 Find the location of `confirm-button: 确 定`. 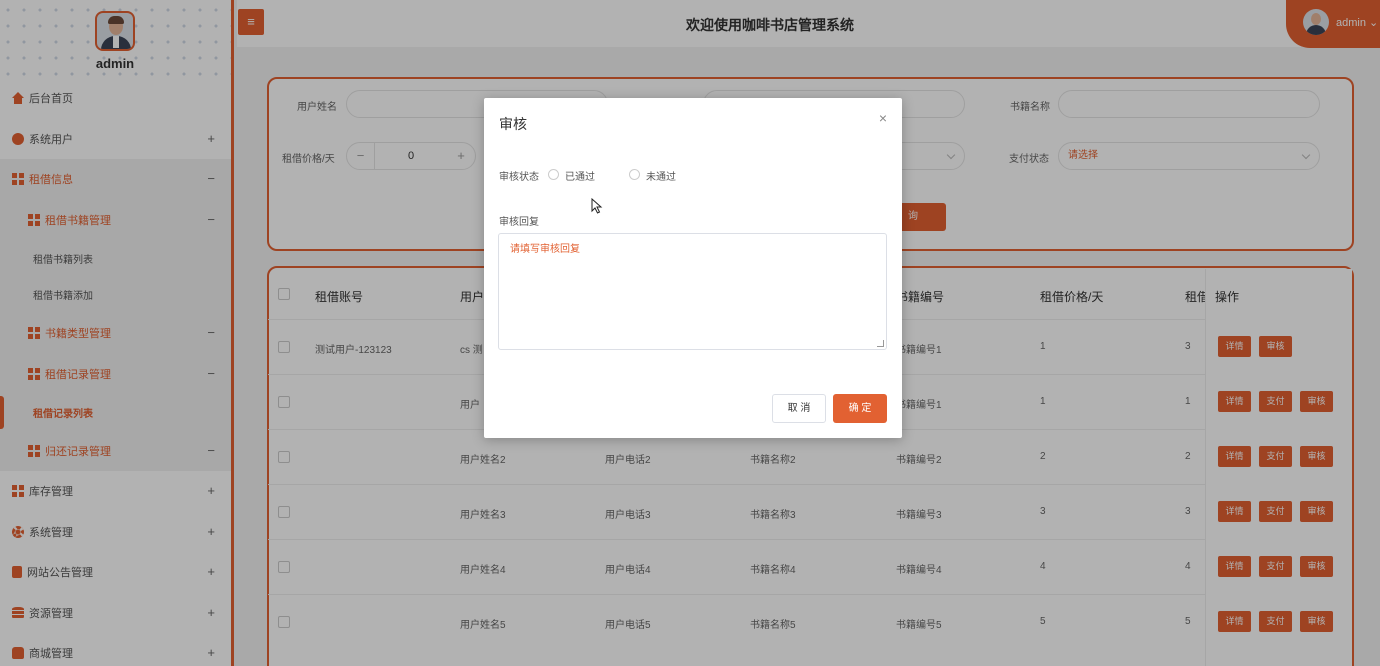

confirm-button: 确 定 is located at coordinates (860, 408).